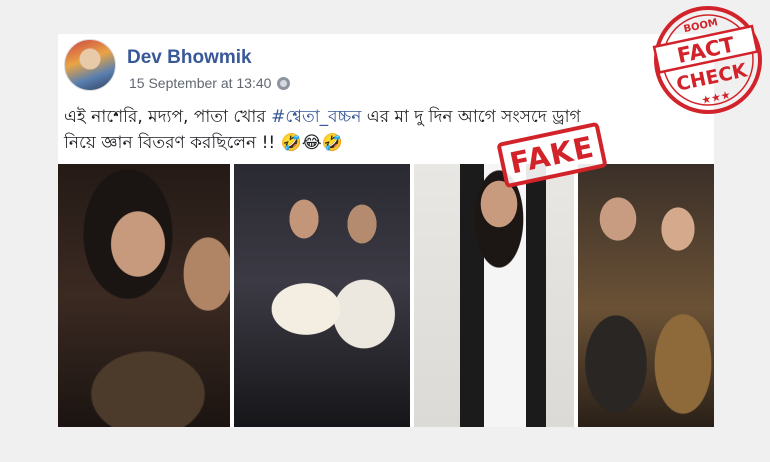  Describe the element at coordinates (284, 83) in the screenshot. I see `globe-icon` at that location.